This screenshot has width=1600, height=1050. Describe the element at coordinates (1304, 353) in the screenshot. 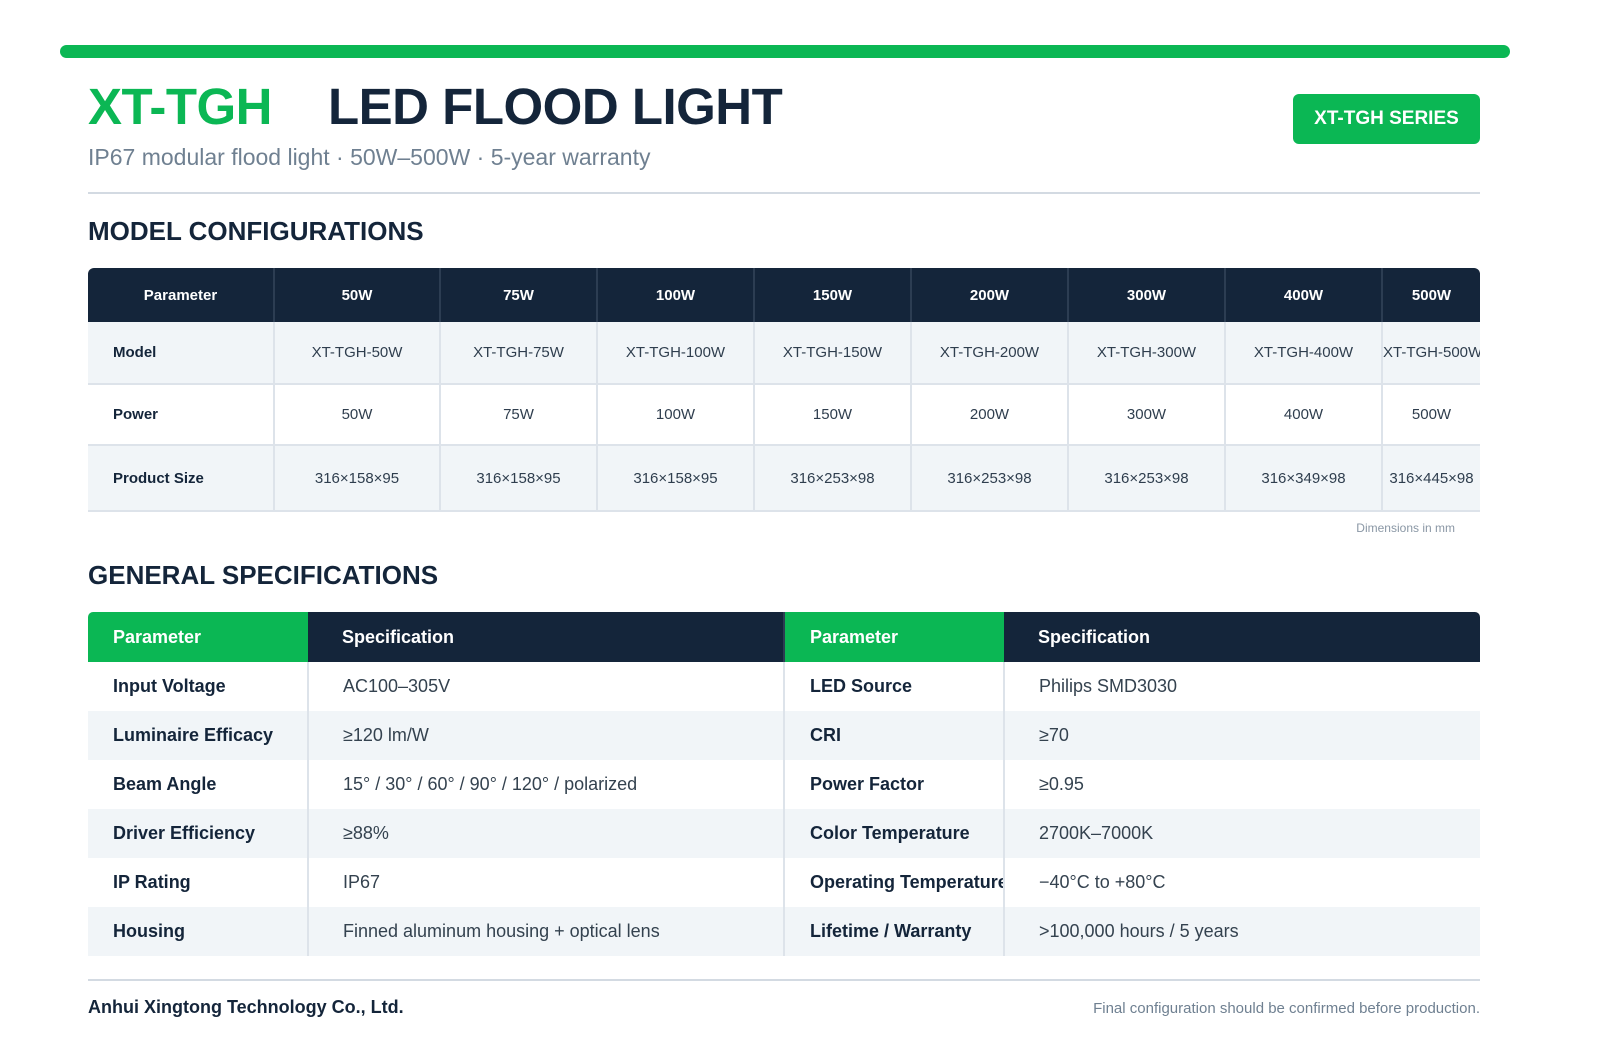

I see `table-cell: XT-TGH-400W` at that location.